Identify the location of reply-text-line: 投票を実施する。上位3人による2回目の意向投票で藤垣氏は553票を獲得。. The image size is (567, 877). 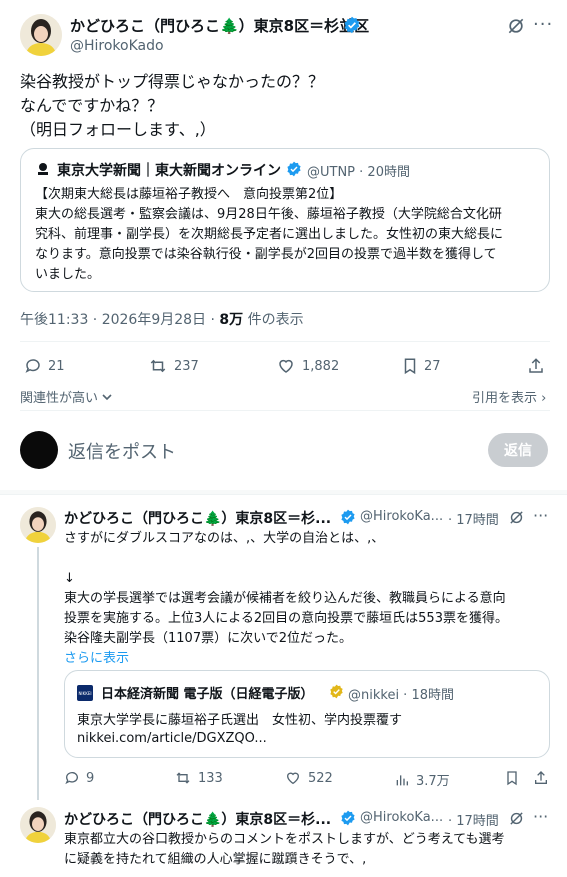
(286, 618).